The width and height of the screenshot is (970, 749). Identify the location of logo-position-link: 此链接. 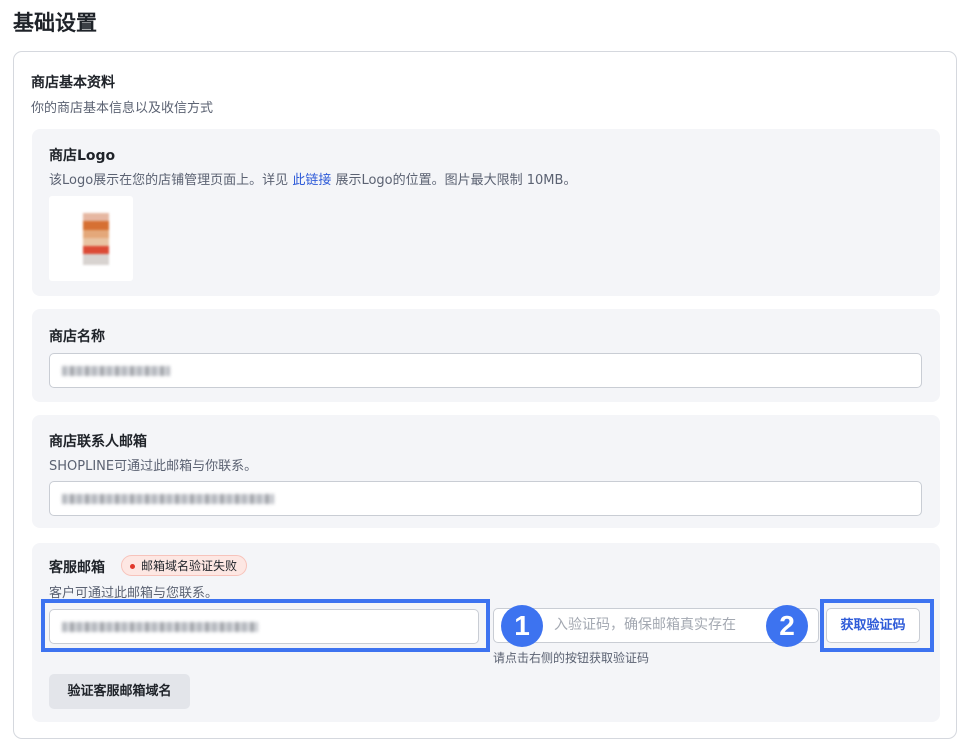
(311, 180).